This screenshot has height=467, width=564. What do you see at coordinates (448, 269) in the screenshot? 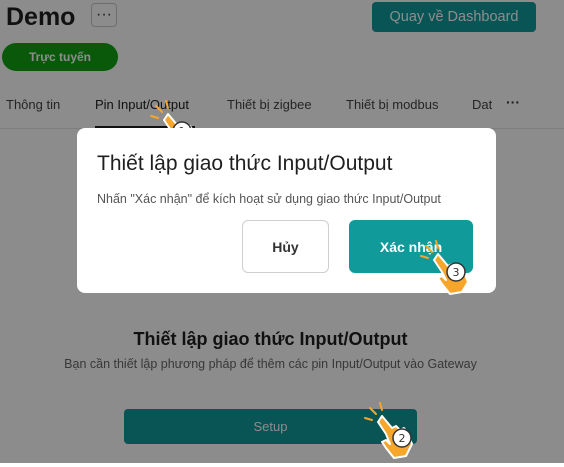
I see `pointer-hand-step-3: 3` at bounding box center [448, 269].